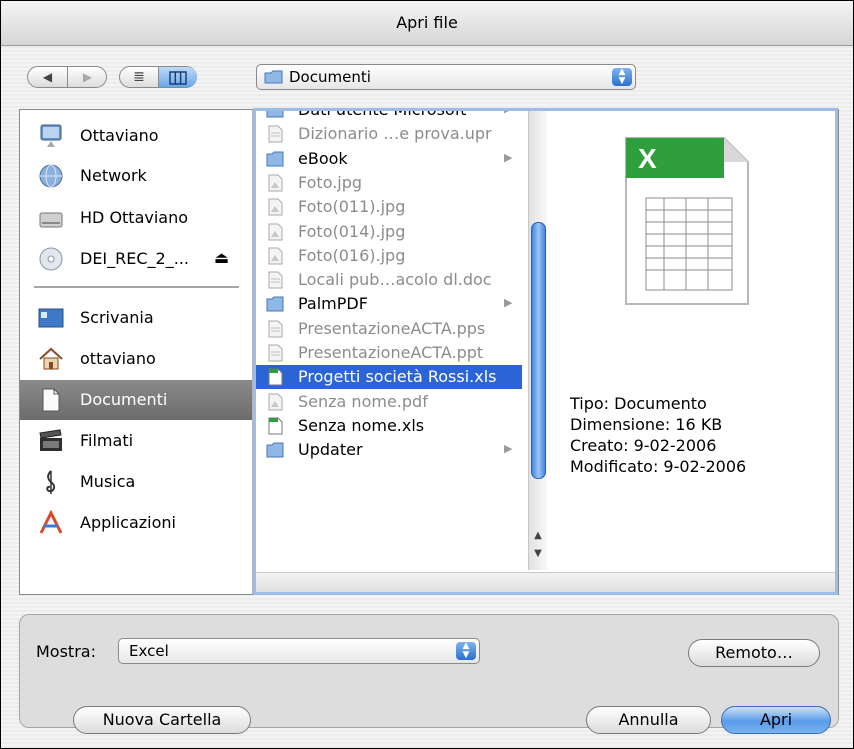 The height and width of the screenshot is (749, 854). I want to click on nav-segment: ◀ ▶, so click(67, 77).